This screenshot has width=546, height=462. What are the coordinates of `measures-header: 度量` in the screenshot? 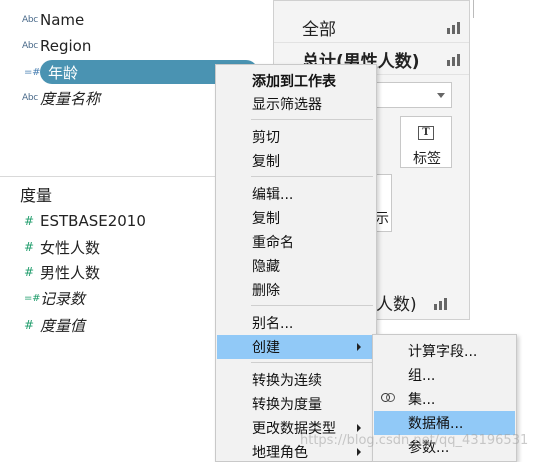 It's located at (36, 195).